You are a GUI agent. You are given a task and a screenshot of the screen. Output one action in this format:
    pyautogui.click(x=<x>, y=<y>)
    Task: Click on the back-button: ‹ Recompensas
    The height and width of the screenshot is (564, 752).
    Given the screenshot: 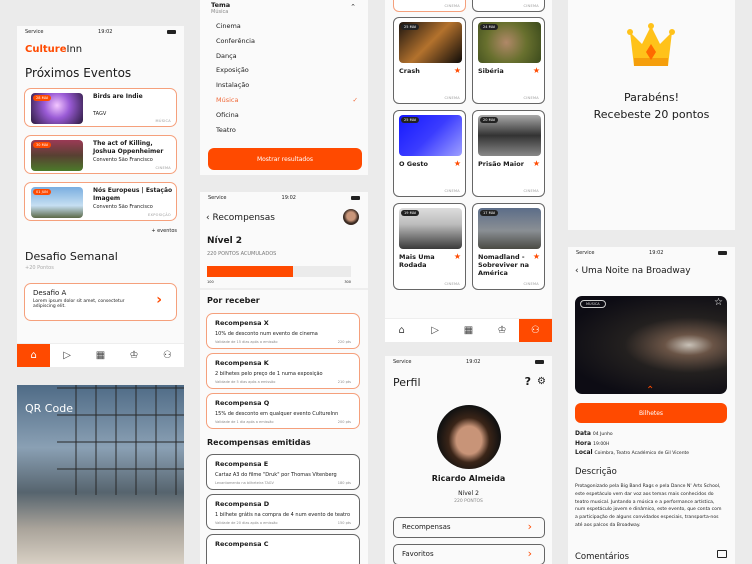 What is the action you would take?
    pyautogui.click(x=240, y=218)
    